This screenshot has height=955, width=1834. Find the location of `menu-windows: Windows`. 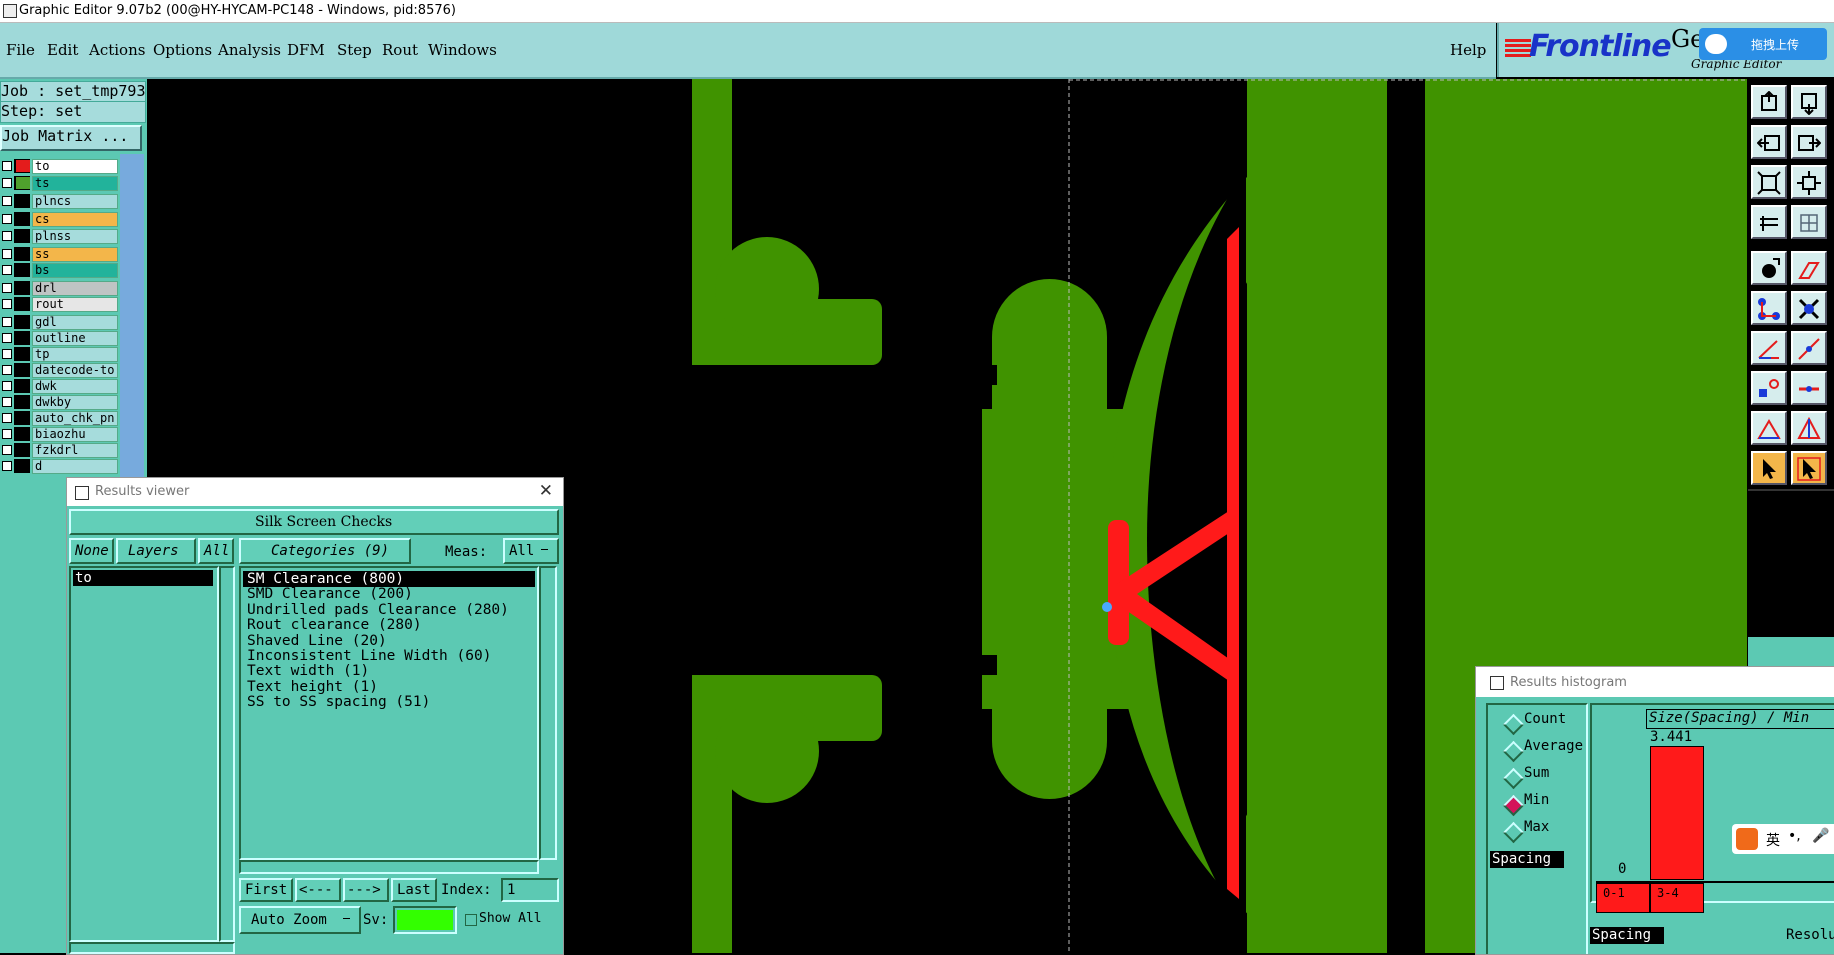

menu-windows: Windows is located at coordinates (462, 50).